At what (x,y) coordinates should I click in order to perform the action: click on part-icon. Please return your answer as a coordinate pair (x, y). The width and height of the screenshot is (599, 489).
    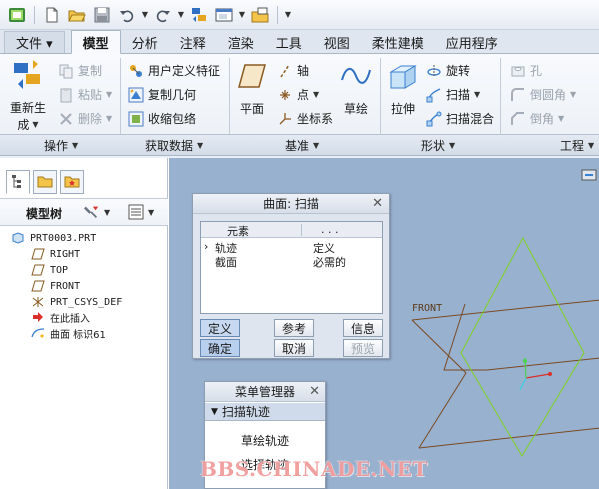
    Looking at the image, I should click on (18, 238).